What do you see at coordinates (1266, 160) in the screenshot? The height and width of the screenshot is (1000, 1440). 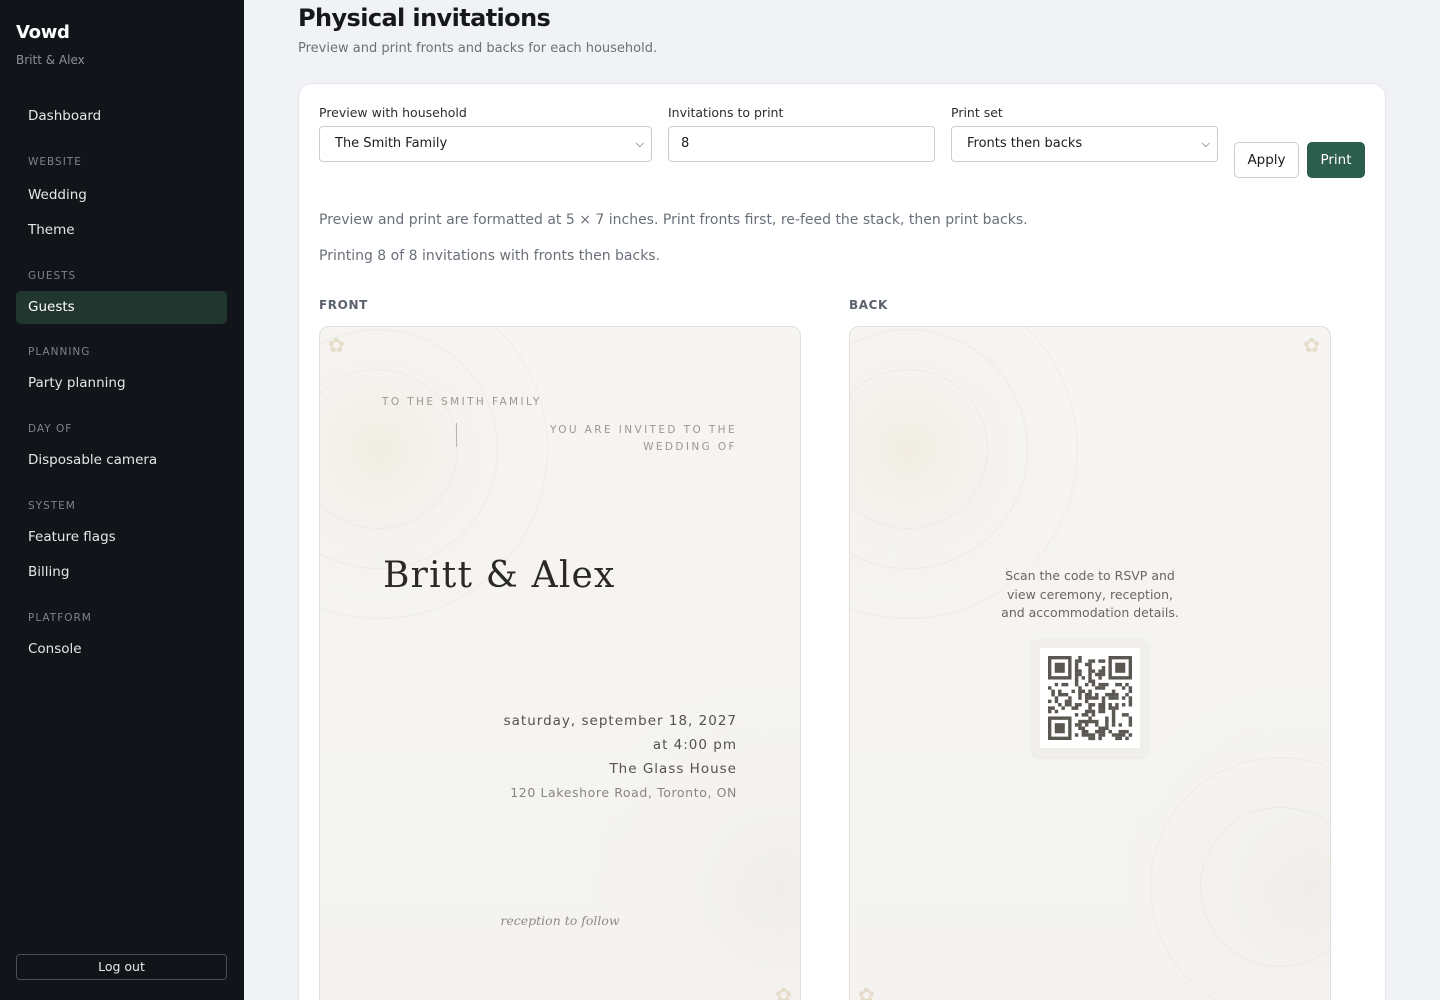 I see `apply-button: Apply` at bounding box center [1266, 160].